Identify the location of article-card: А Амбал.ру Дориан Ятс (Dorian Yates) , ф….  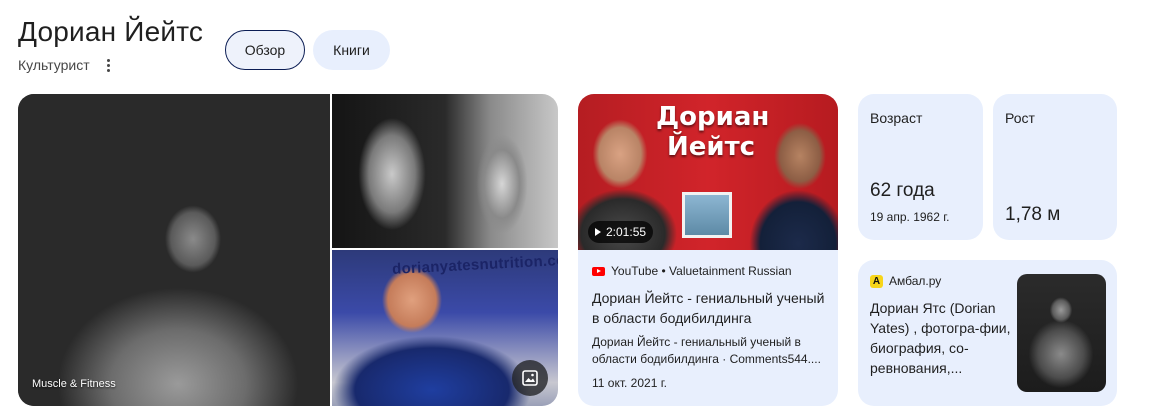
(987, 333).